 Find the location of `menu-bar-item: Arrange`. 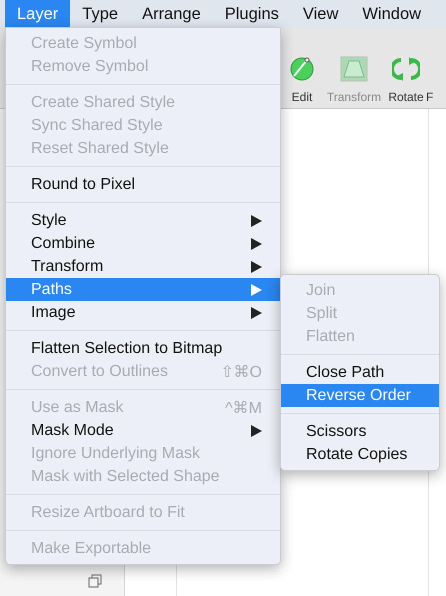

menu-bar-item: Arrange is located at coordinates (171, 14).